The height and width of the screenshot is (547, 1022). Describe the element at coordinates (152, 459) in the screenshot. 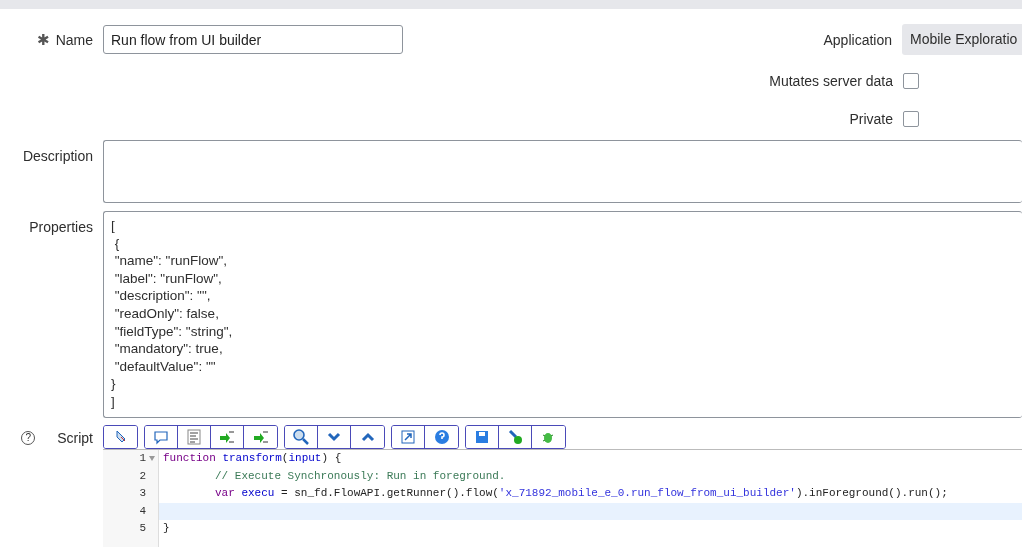

I see `fold-icon` at that location.